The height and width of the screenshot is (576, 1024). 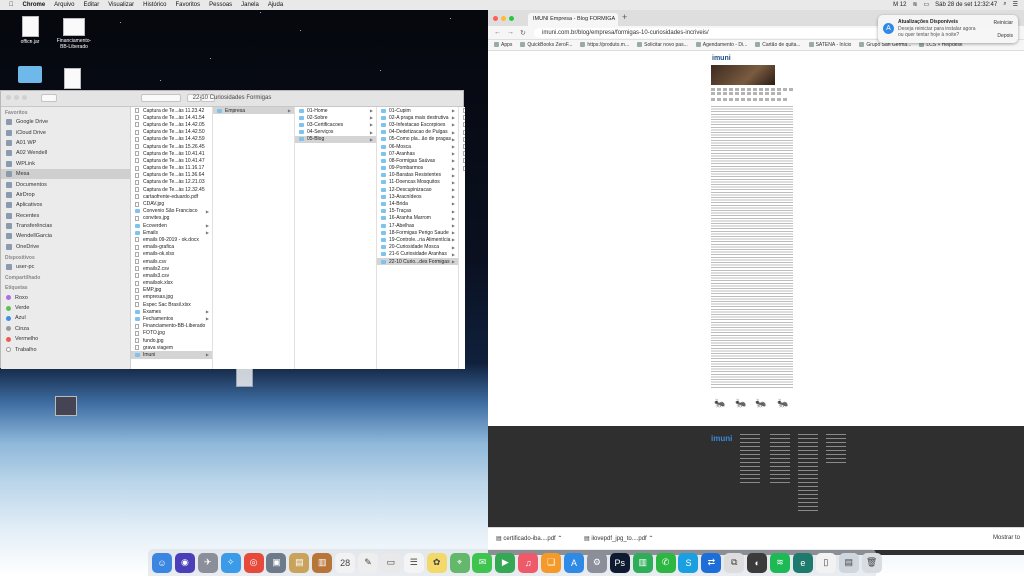 What do you see at coordinates (462, 168) in the screenshot?
I see `finder-row: hitchiker` at bounding box center [462, 168].